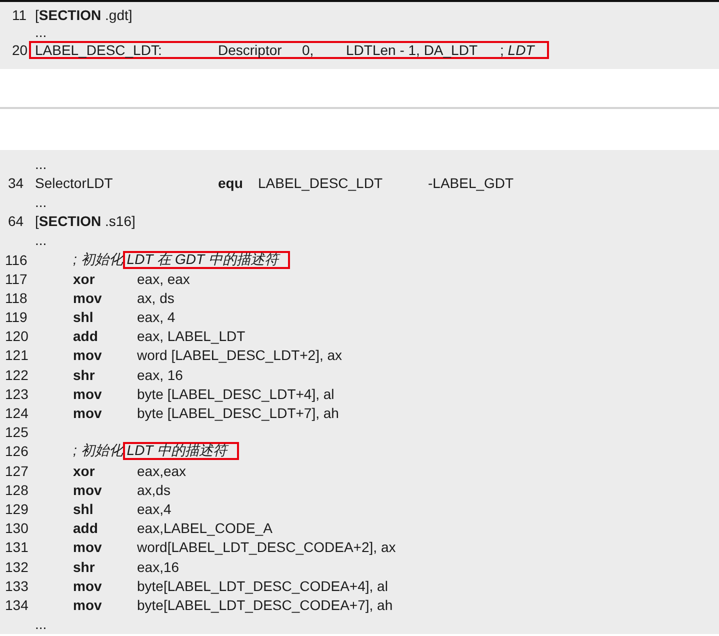 Image resolution: width=719 pixels, height=636 pixels. Describe the element at coordinates (156, 317) in the screenshot. I see `operand-text: eax, 4` at that location.